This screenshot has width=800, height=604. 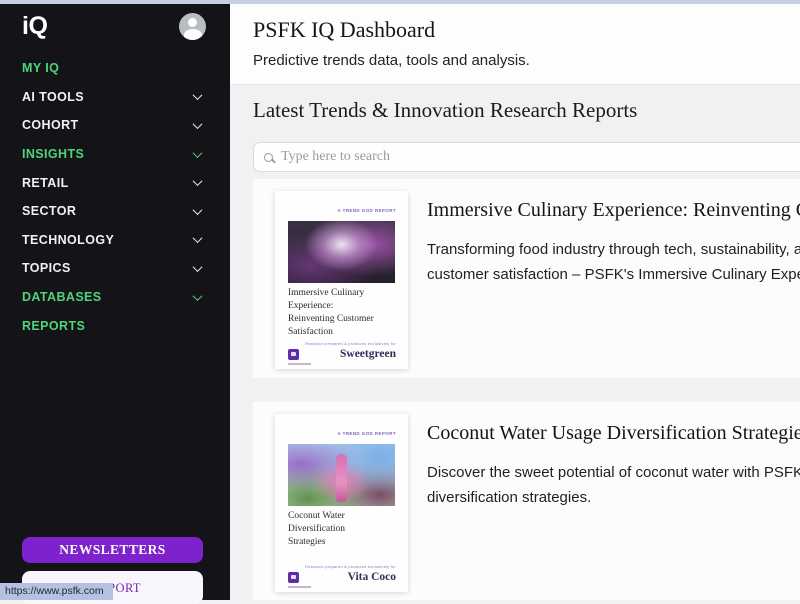 What do you see at coordinates (268, 157) in the screenshot?
I see `search-icon` at bounding box center [268, 157].